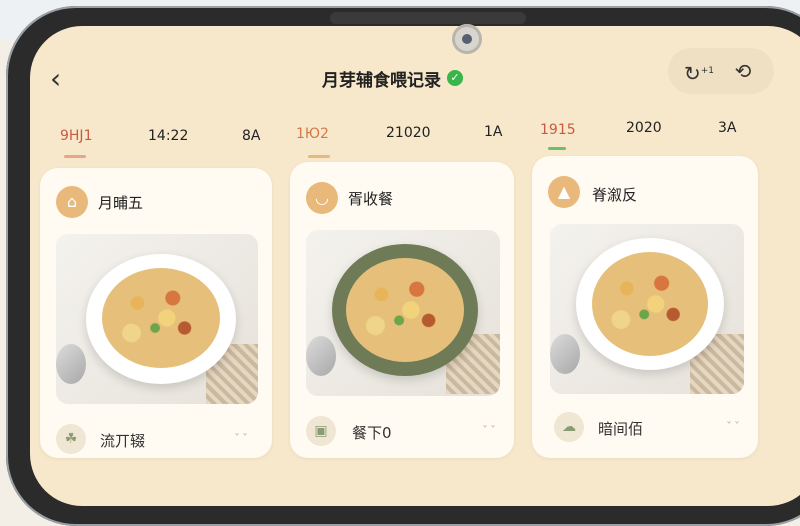 This screenshot has width=800, height=526. What do you see at coordinates (727, 128) in the screenshot?
I see `tab-date-9: 3A` at bounding box center [727, 128].